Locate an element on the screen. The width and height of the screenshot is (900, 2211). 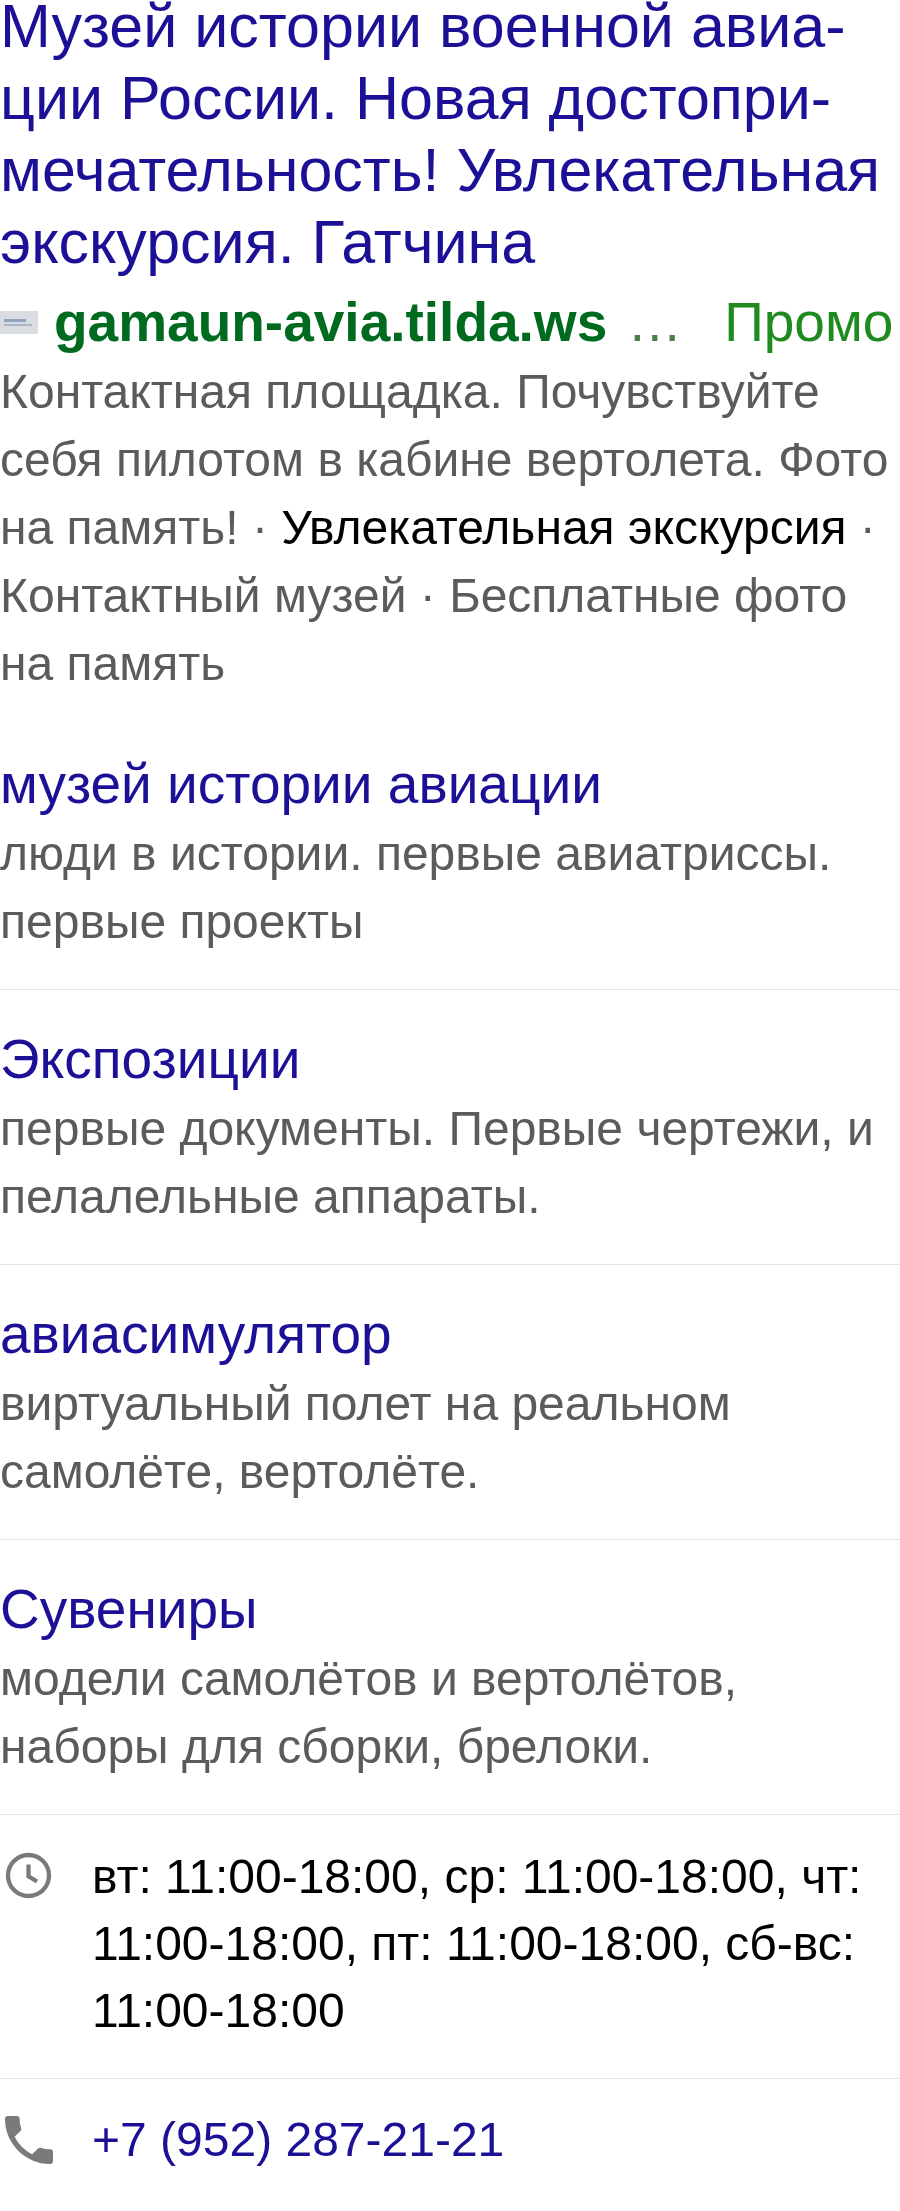
sitelink-description: люди в истории. первые авиатриссы. первые проекты is located at coordinates (416, 888).